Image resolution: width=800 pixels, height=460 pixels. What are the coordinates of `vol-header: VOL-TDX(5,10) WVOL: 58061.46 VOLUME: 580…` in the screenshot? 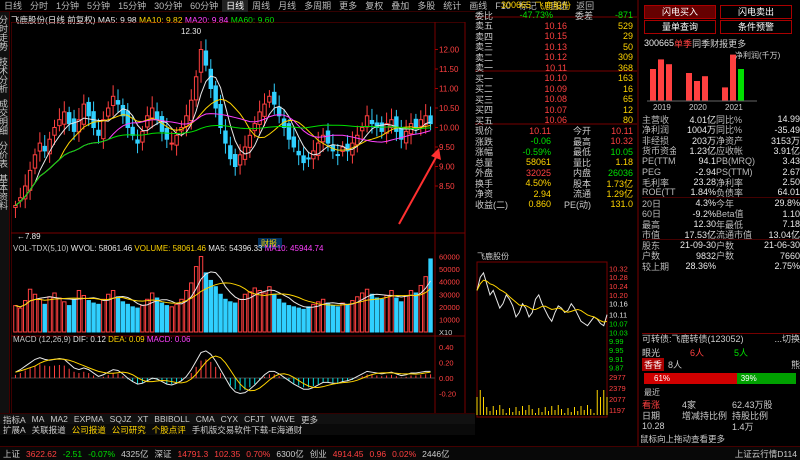 It's located at (168, 248).